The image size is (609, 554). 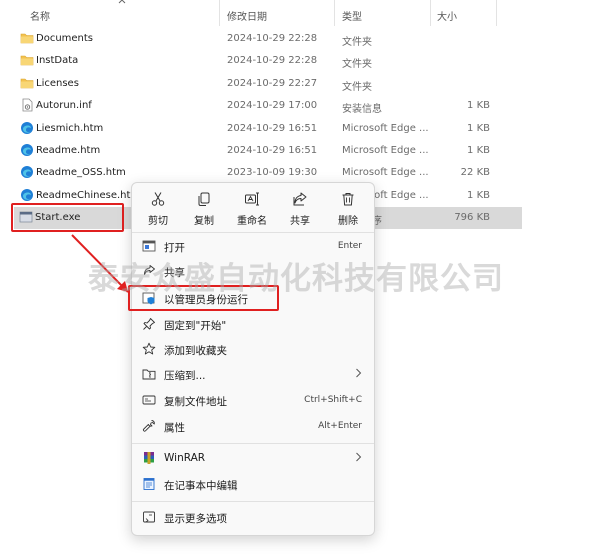 I want to click on file-date: 2023-10-09 19:30, so click(x=272, y=172).